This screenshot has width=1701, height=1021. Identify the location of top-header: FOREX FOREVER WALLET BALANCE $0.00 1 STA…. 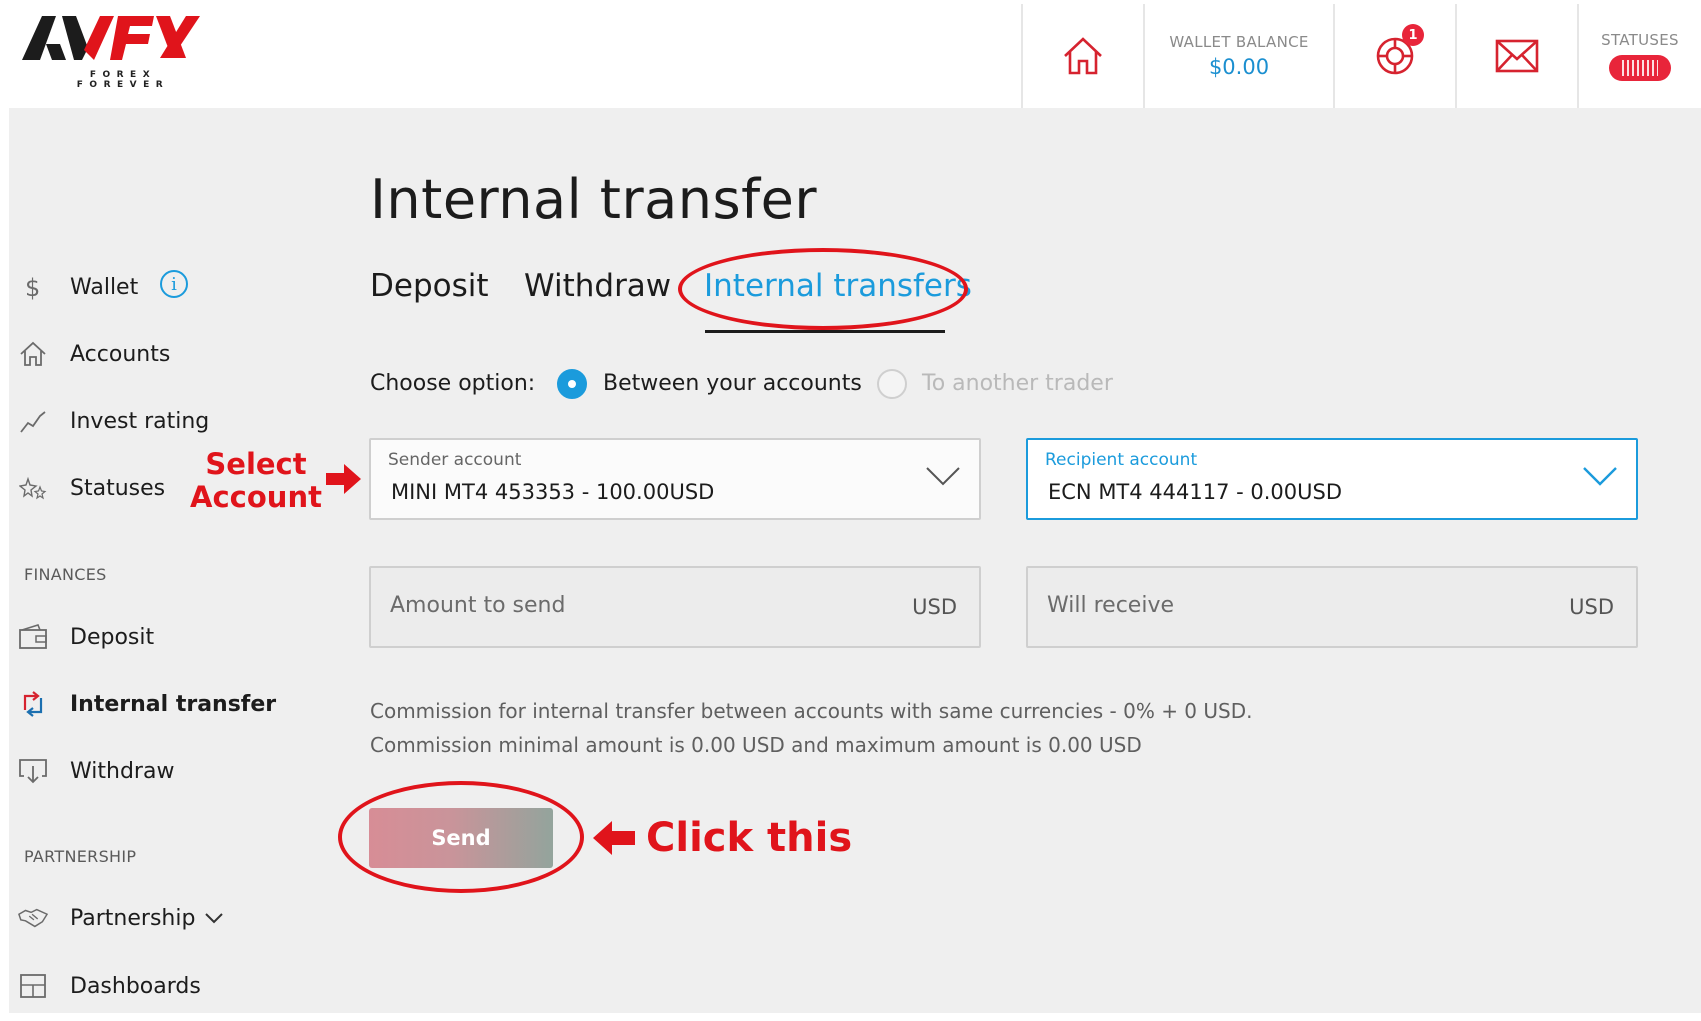
(850, 54).